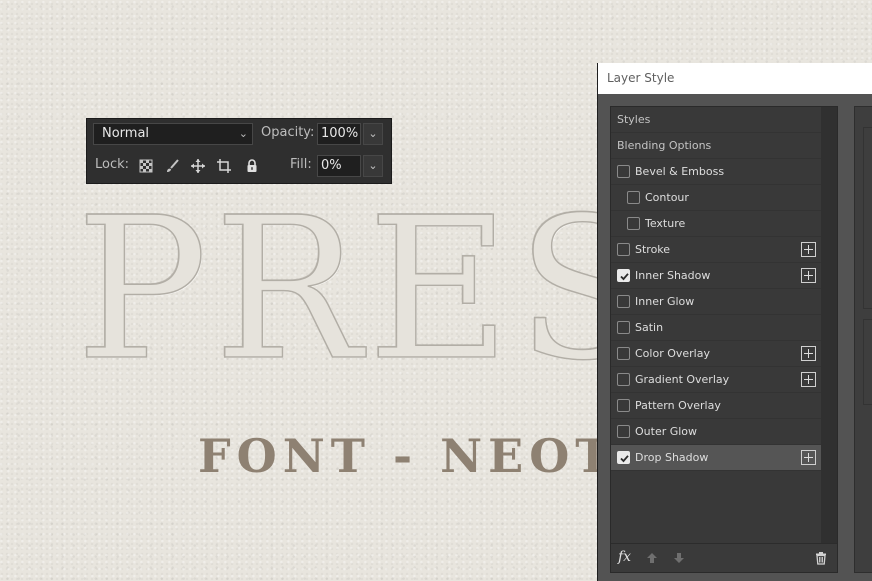  I want to click on style-checkbox-drop-shadow, so click(623, 457).